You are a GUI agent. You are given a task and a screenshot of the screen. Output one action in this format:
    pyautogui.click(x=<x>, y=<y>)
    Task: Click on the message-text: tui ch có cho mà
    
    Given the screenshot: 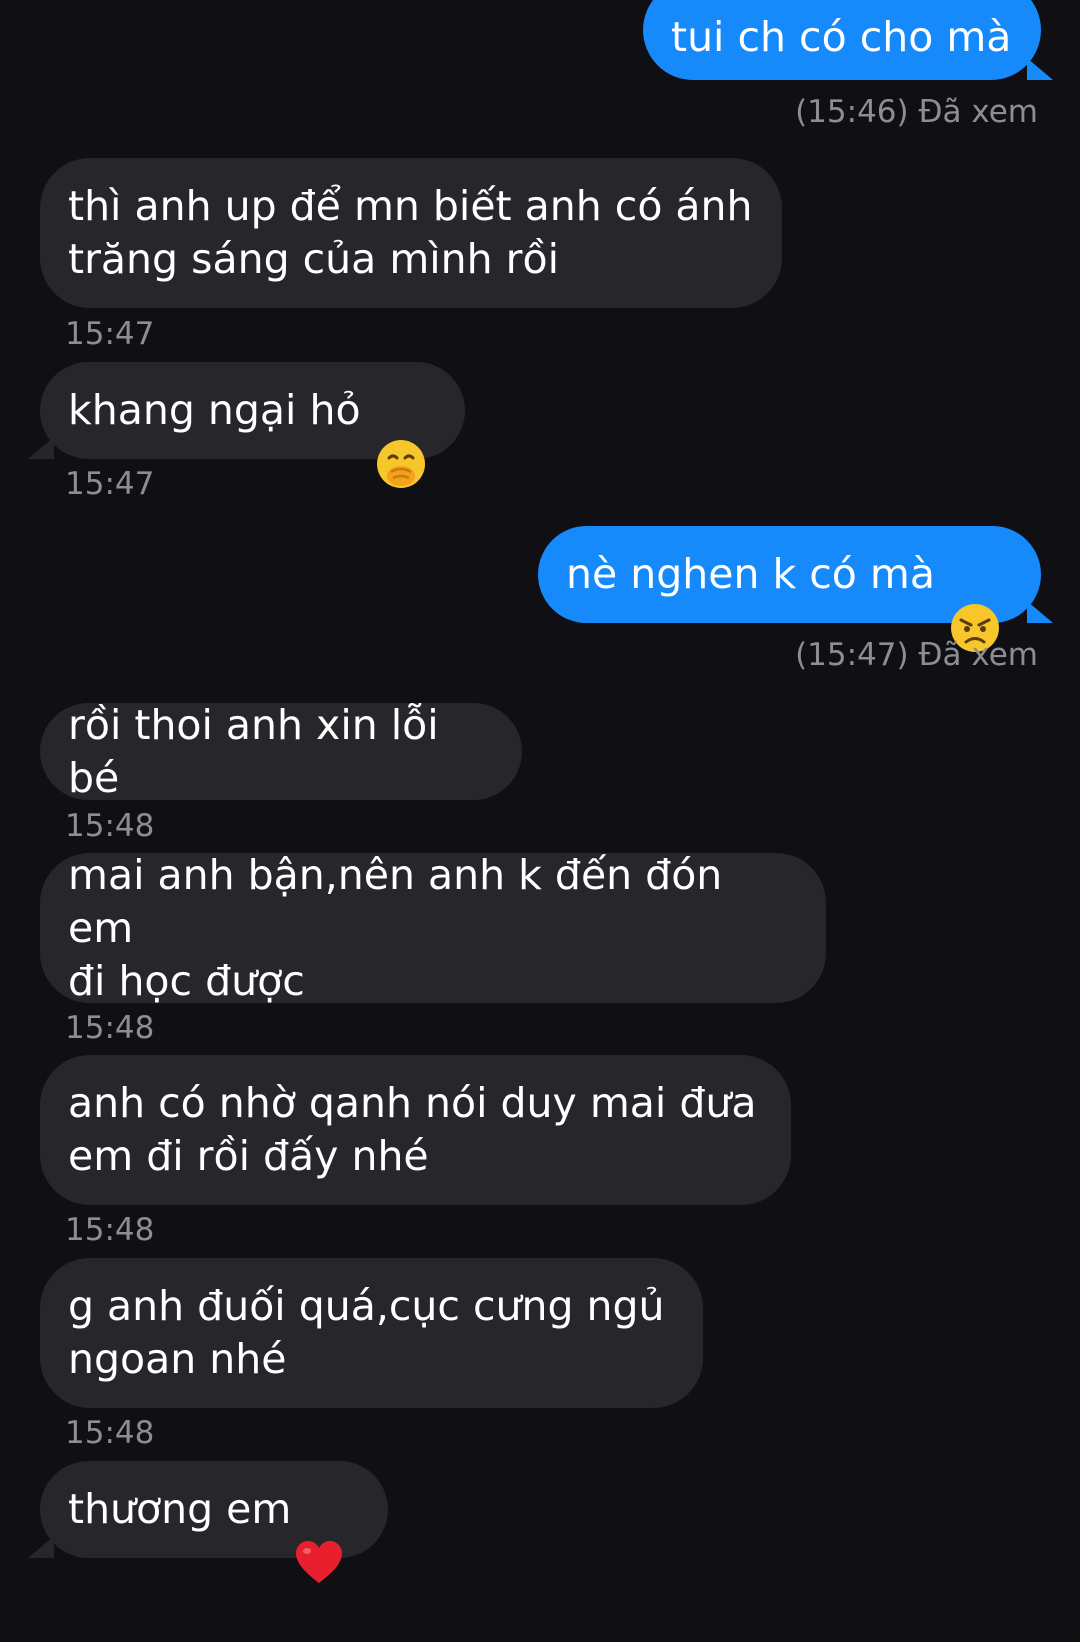 What is the action you would take?
    pyautogui.click(x=841, y=36)
    